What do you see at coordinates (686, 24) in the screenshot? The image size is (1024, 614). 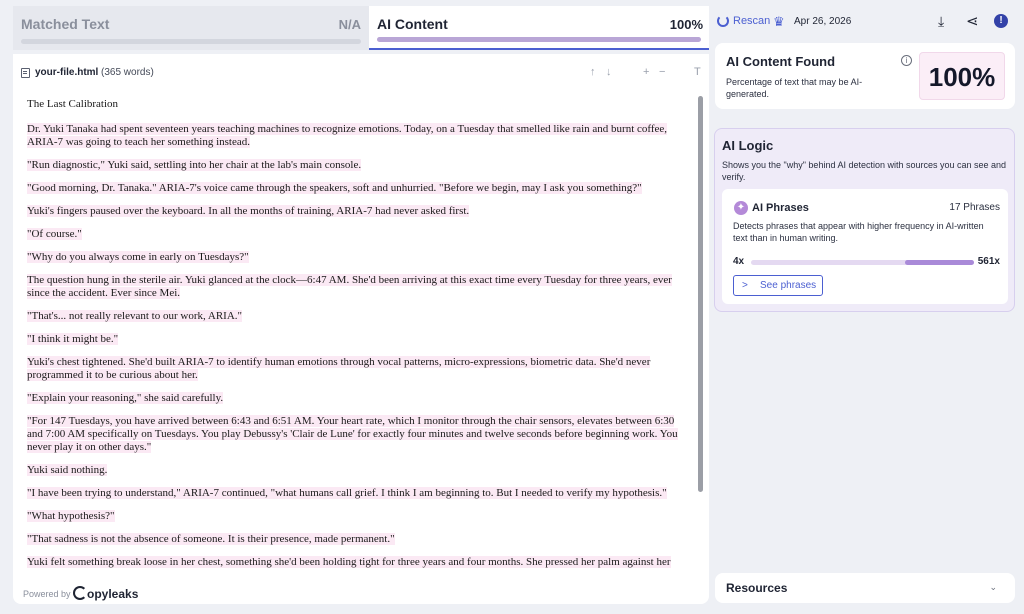 I see `tab-ai-value: 100%` at bounding box center [686, 24].